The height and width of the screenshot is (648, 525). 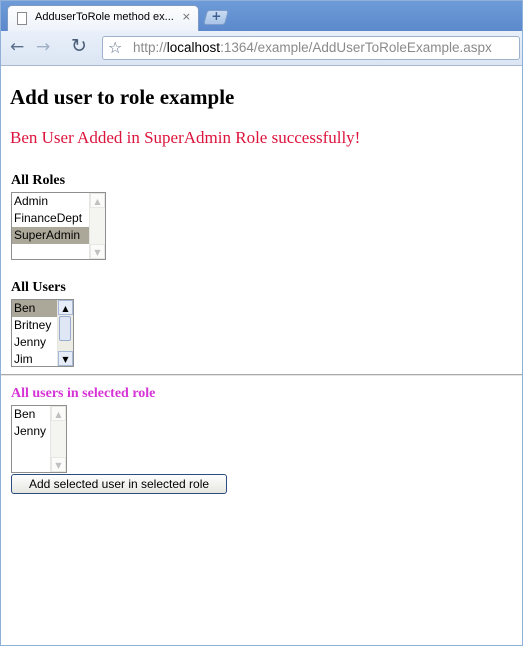 What do you see at coordinates (150, 47) in the screenshot?
I see `url-scheme: http://` at bounding box center [150, 47].